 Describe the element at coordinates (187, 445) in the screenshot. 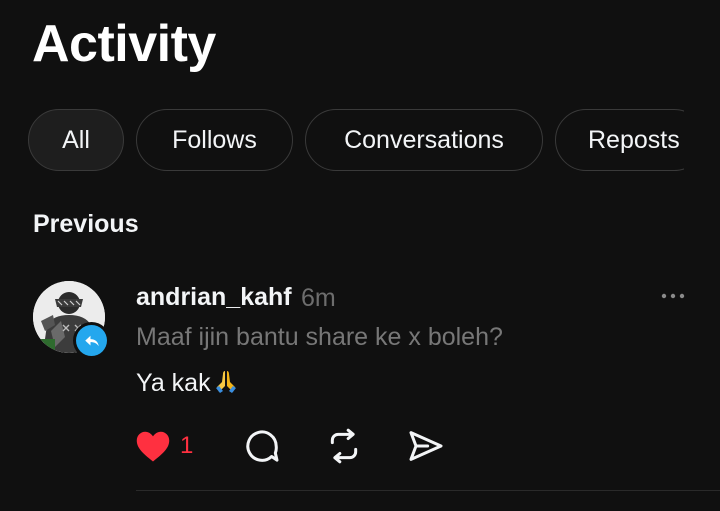

I see `like-count: 1` at that location.